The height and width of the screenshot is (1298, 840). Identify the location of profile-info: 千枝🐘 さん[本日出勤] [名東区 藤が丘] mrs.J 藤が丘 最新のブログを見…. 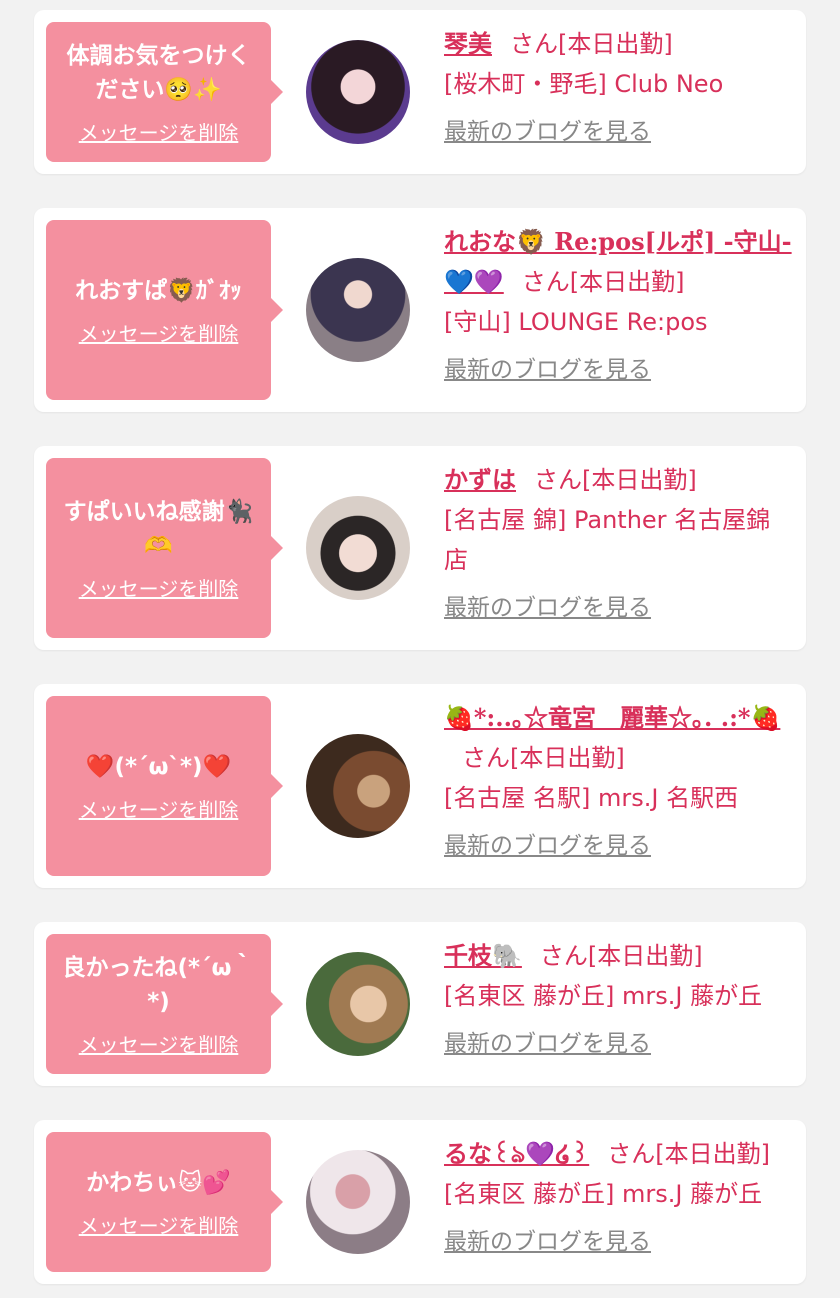
(619, 1000).